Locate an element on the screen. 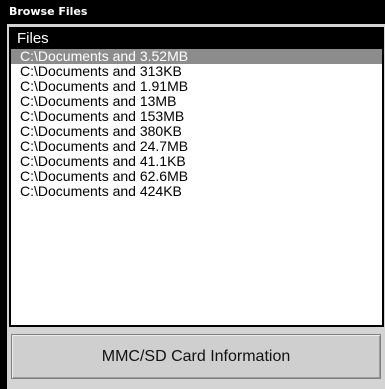  file-list-header: Files is located at coordinates (196, 39).